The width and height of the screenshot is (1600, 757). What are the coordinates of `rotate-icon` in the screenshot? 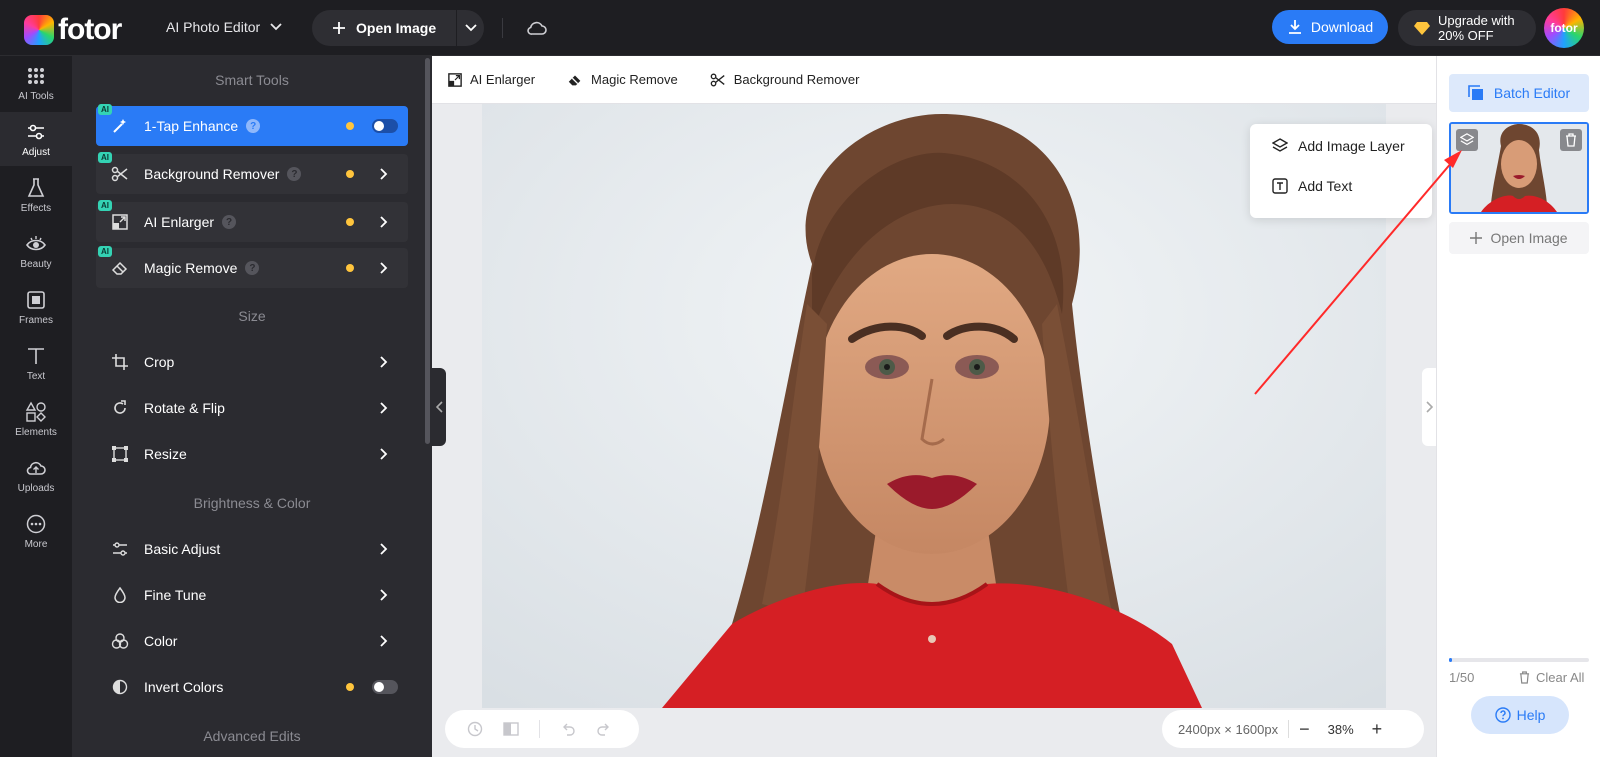 It's located at (120, 407).